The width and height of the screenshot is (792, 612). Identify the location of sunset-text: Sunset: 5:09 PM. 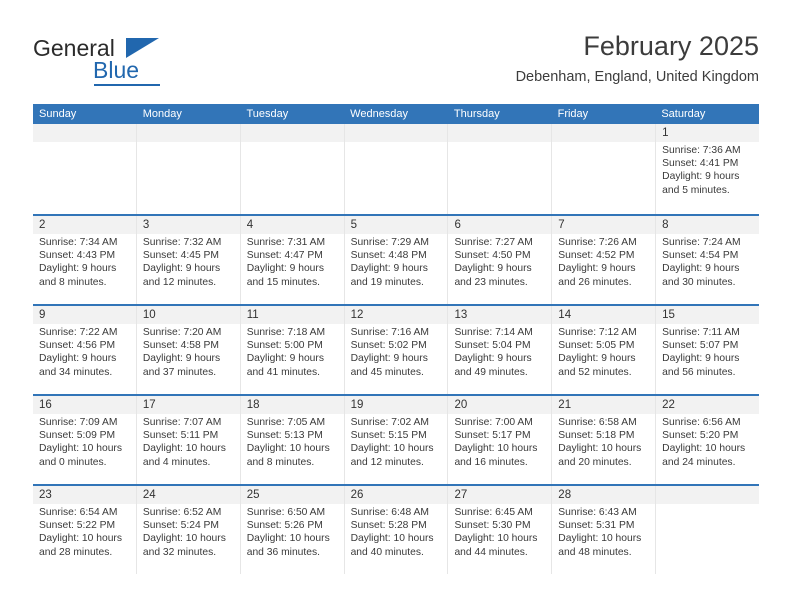
(77, 436).